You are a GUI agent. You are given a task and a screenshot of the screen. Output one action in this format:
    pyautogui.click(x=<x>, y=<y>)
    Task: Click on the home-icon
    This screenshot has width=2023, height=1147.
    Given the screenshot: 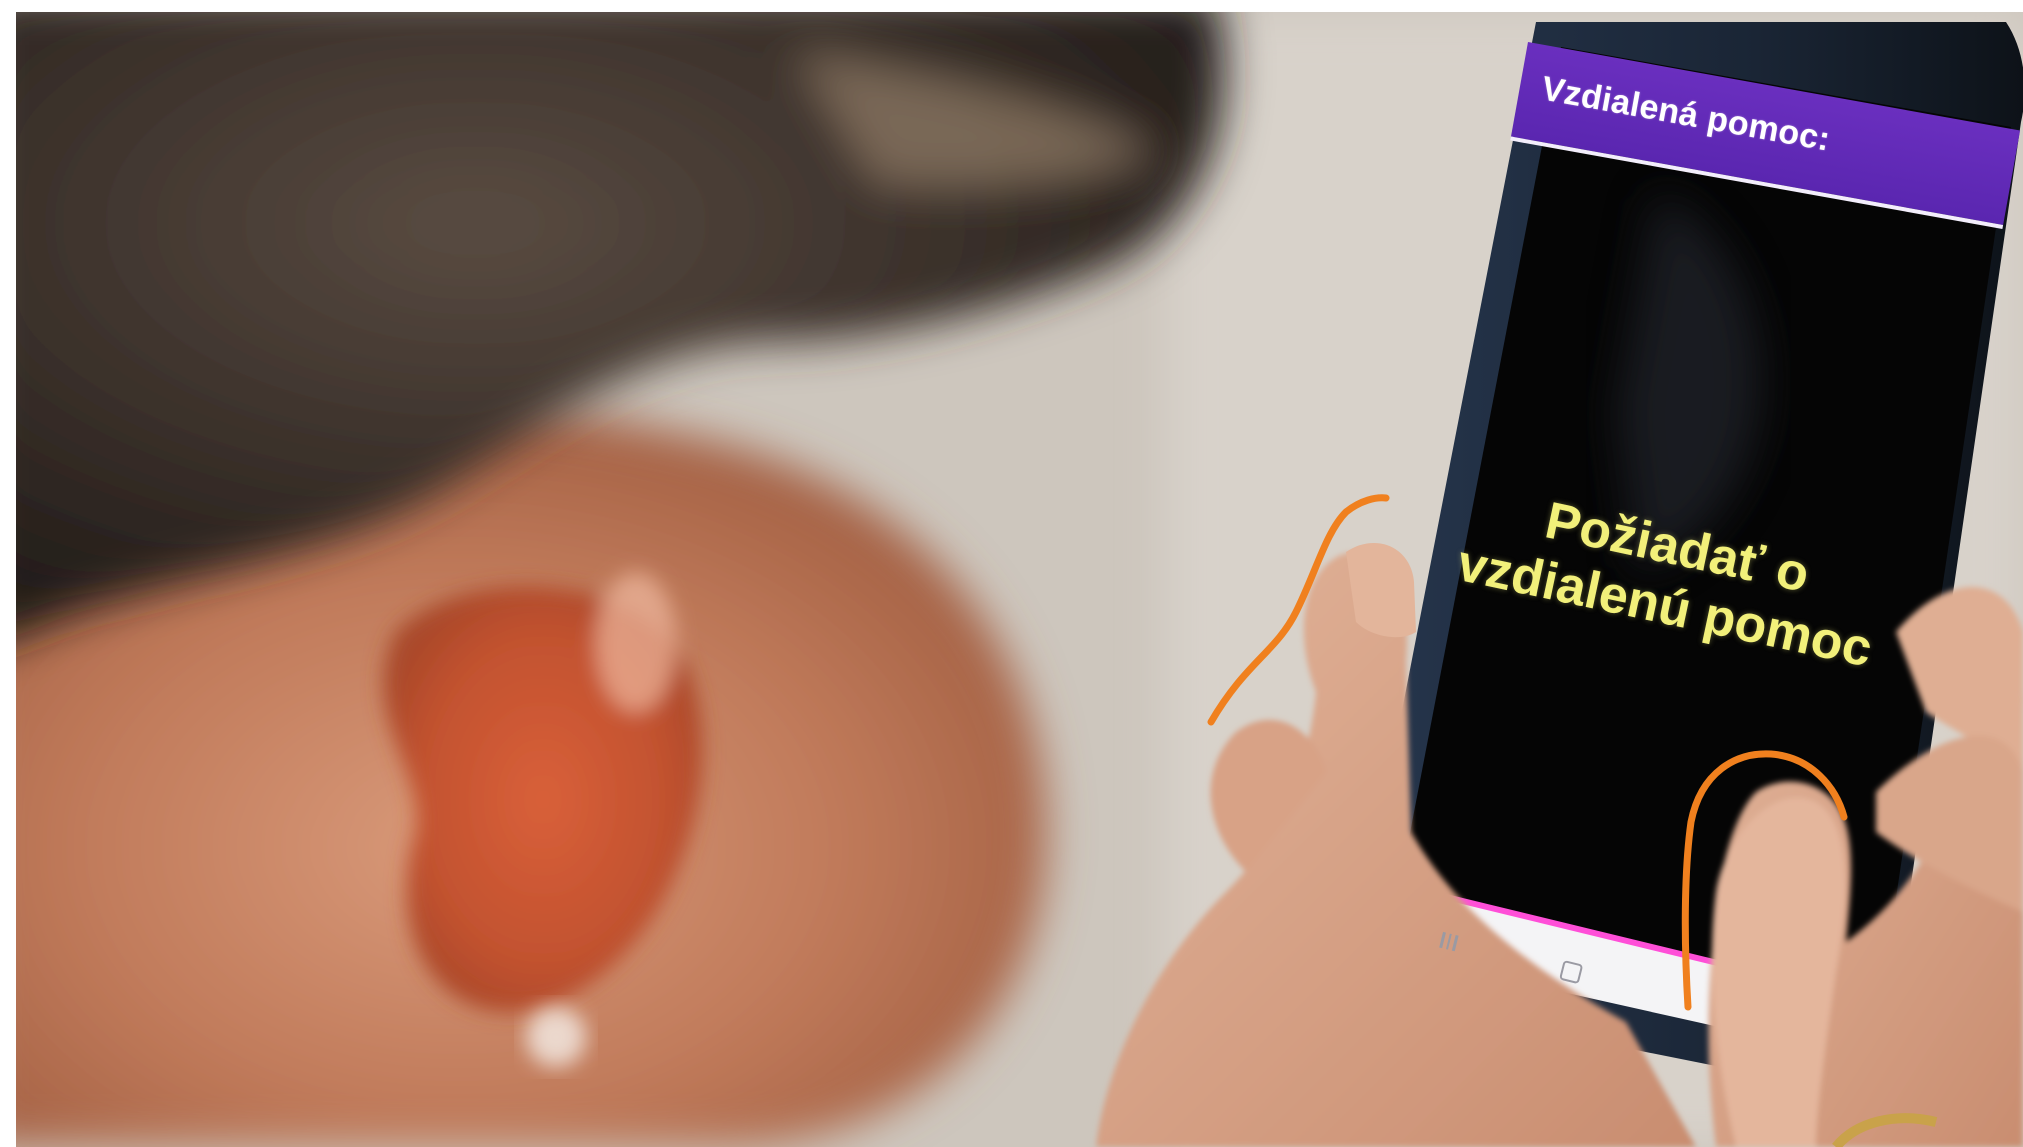 What is the action you would take?
    pyautogui.click(x=1571, y=972)
    